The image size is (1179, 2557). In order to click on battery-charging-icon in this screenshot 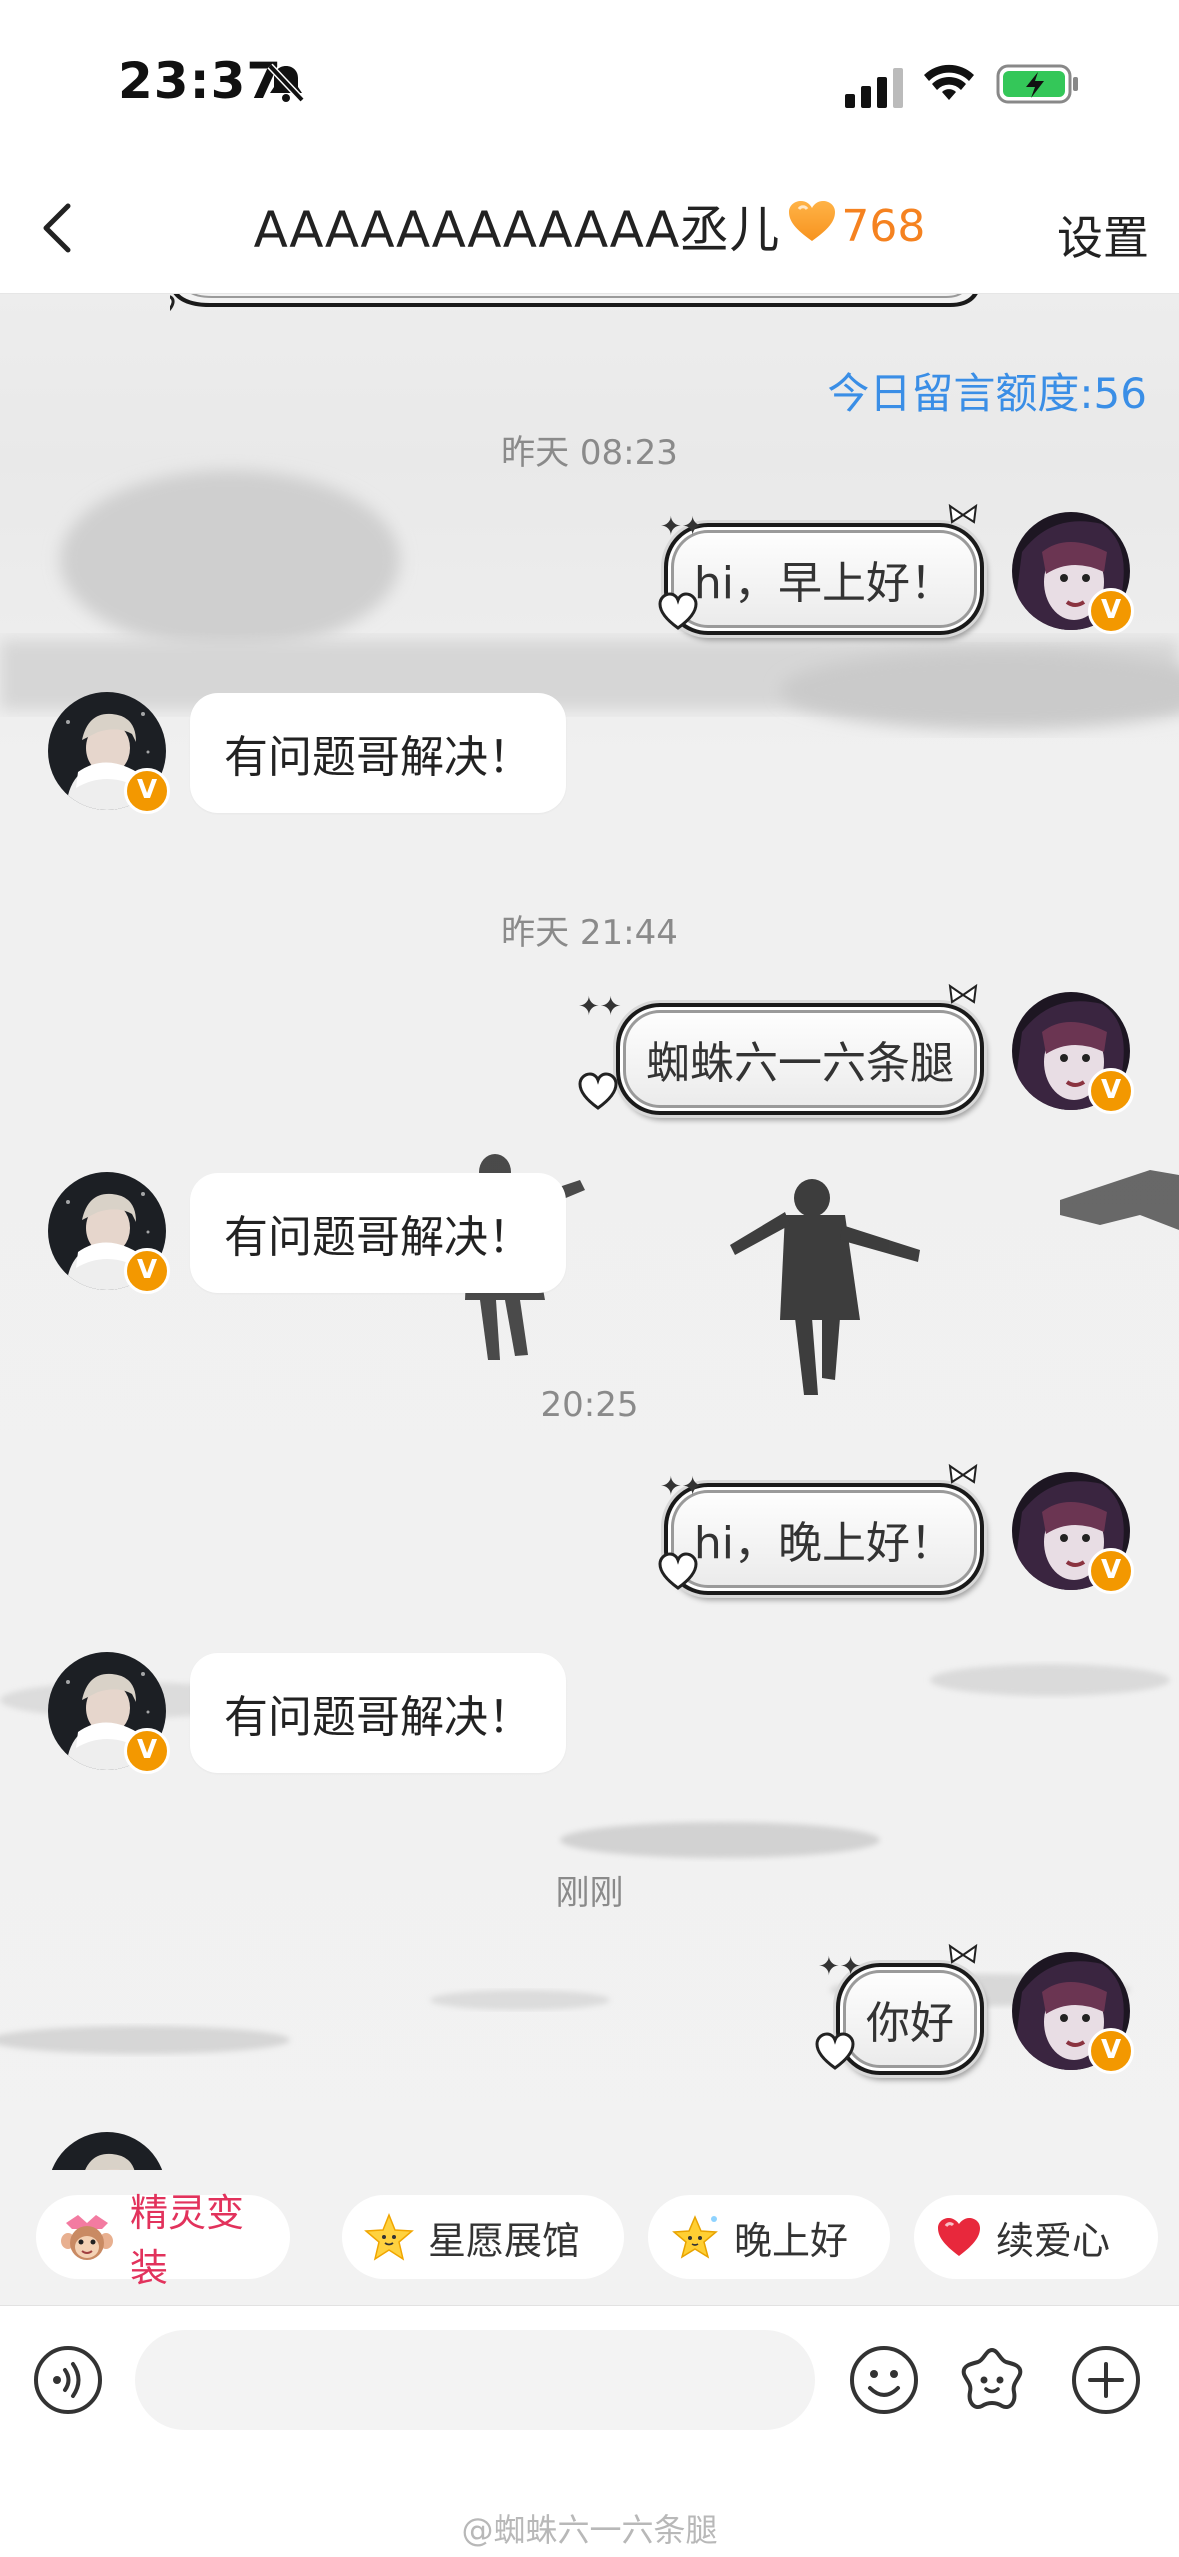, I will do `click(1038, 86)`.